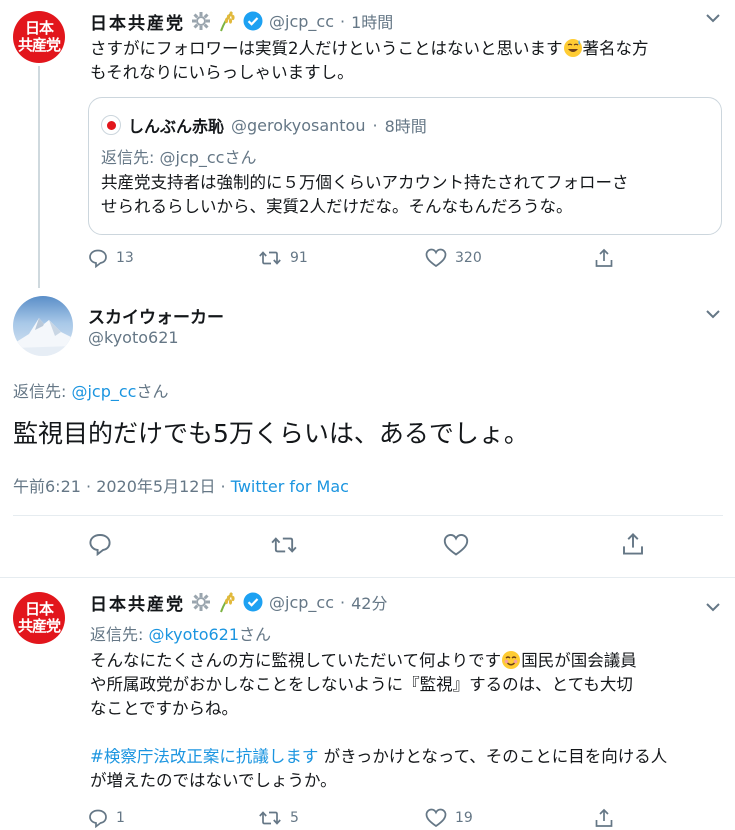 The image size is (735, 830). I want to click on avatar, so click(43, 326).